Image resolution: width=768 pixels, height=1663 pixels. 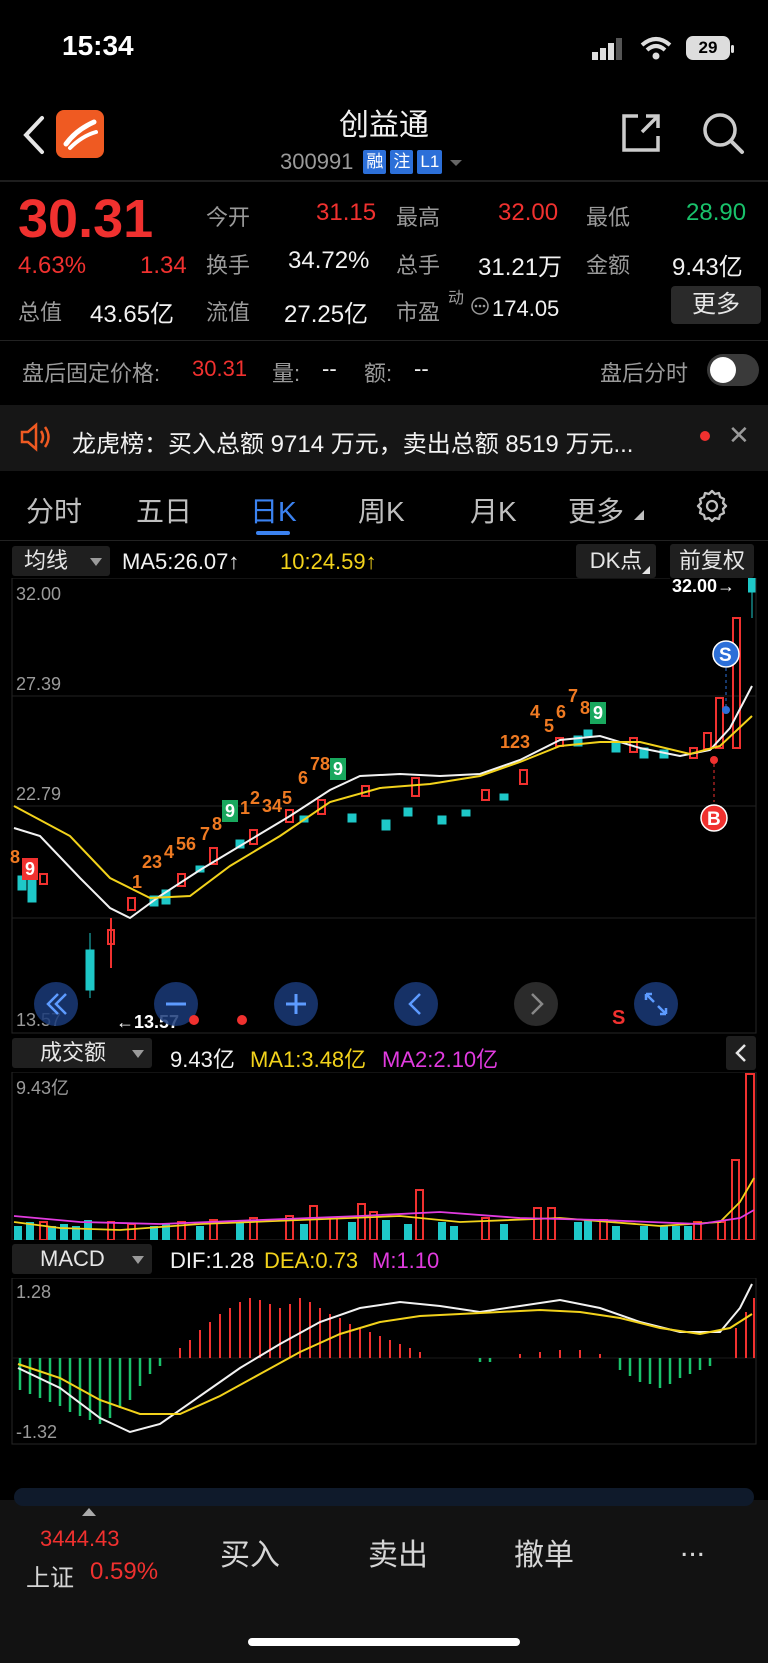 I want to click on afterhours-amt: --, so click(x=421, y=368).